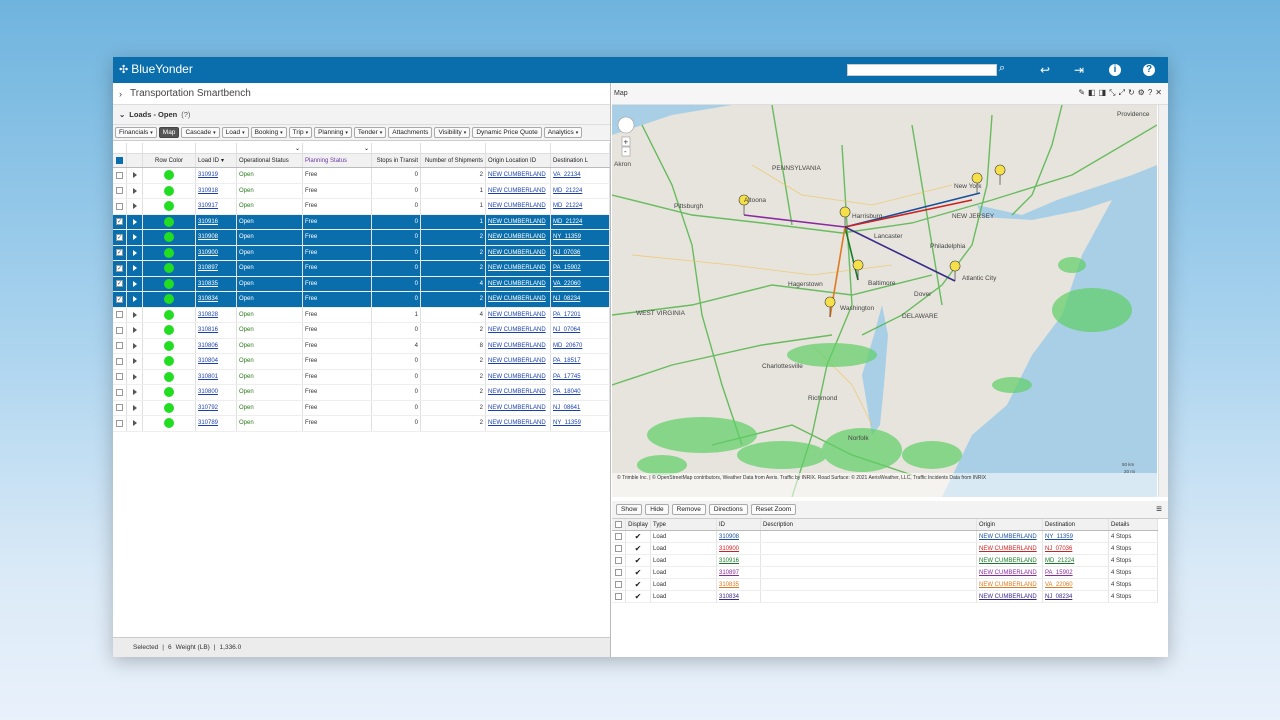 Image resolution: width=1280 pixels, height=720 pixels. I want to click on toolbar-load-button: Load▾, so click(235, 132).